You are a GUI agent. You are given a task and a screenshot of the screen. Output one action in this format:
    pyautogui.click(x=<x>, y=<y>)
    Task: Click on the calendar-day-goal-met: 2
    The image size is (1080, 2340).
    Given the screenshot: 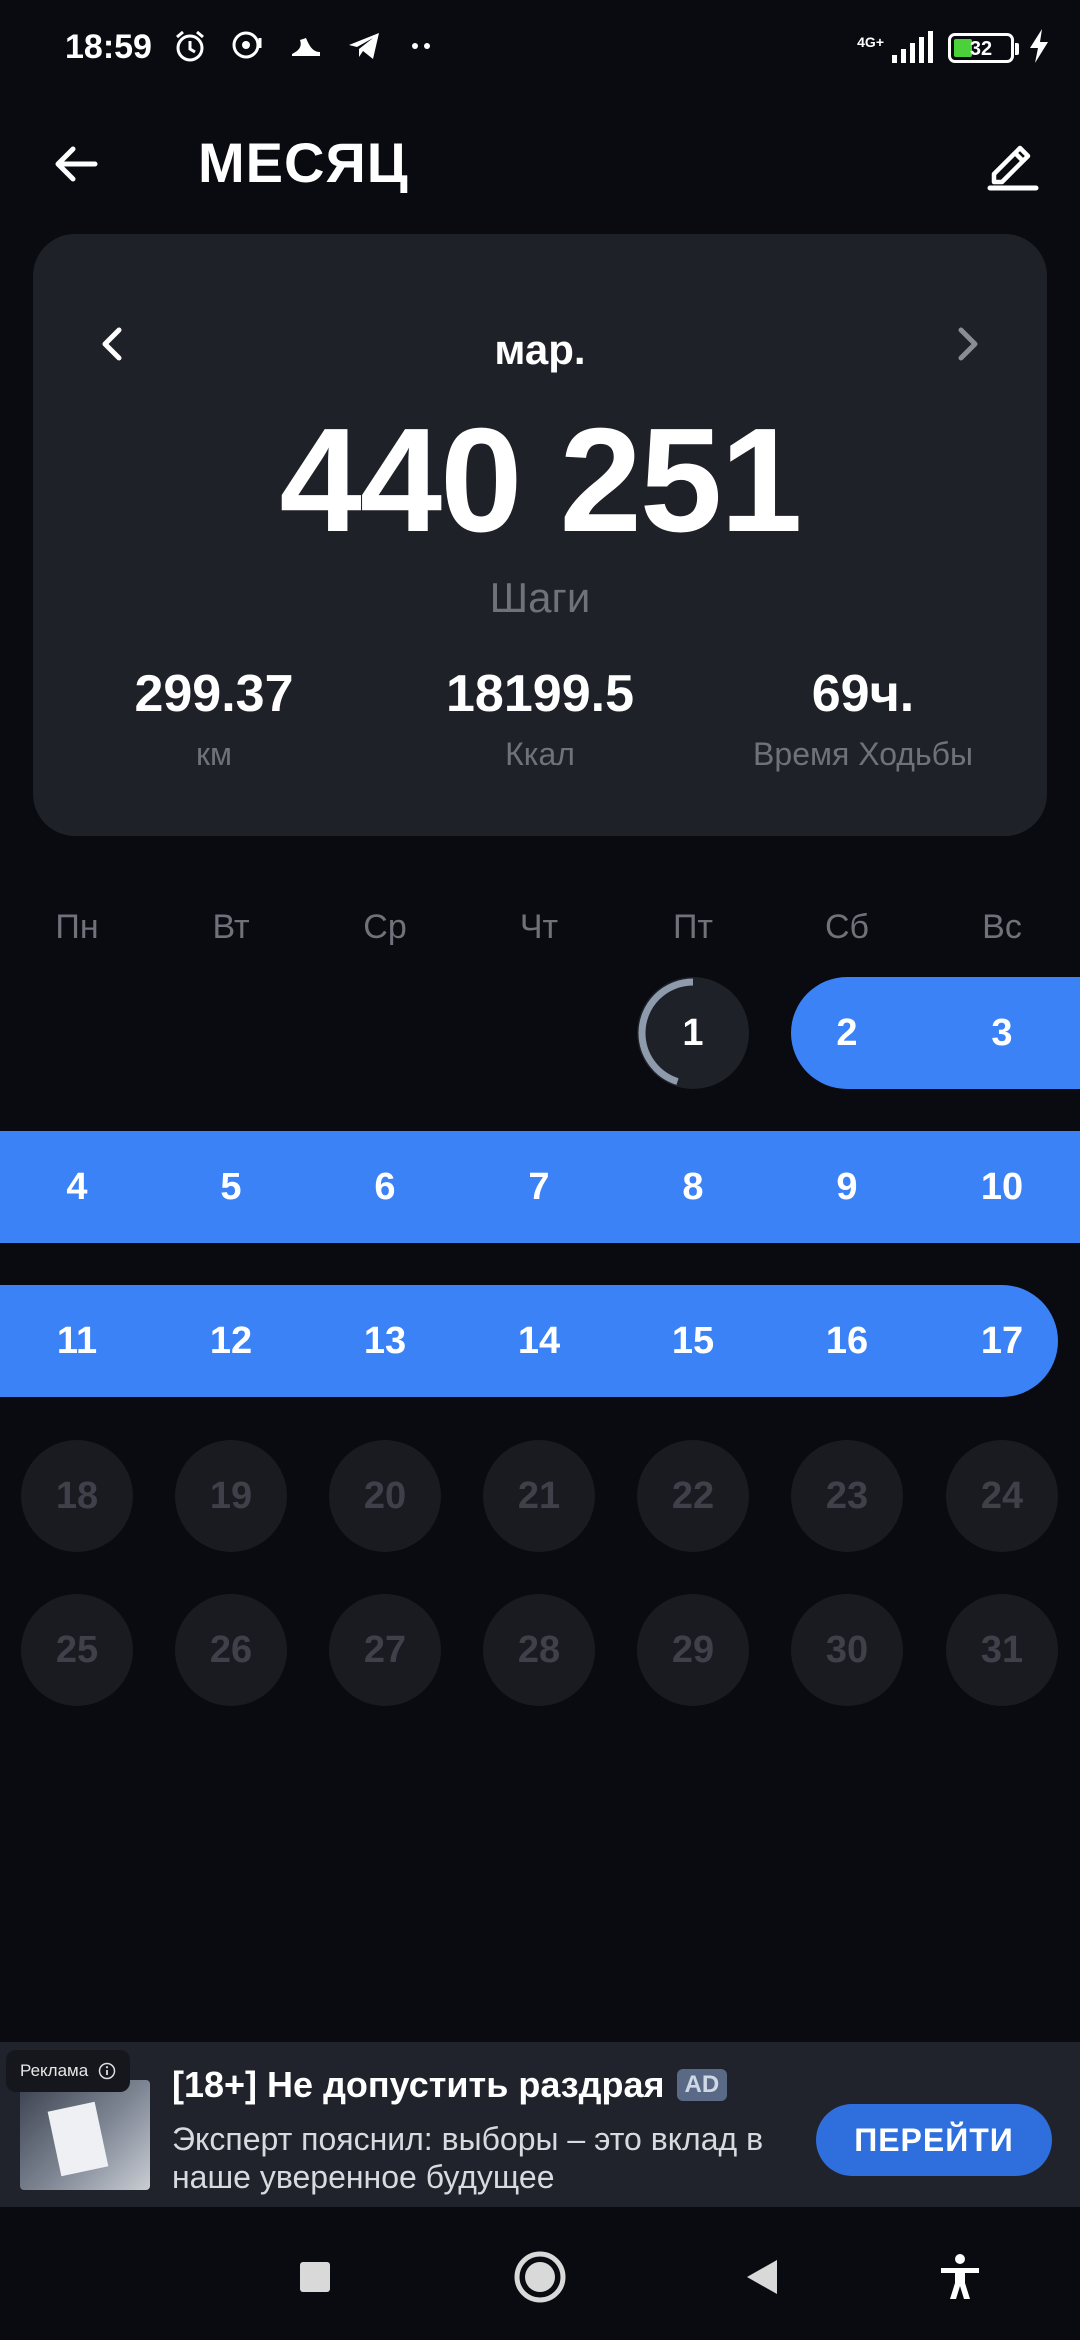 What is the action you would take?
    pyautogui.click(x=847, y=1033)
    